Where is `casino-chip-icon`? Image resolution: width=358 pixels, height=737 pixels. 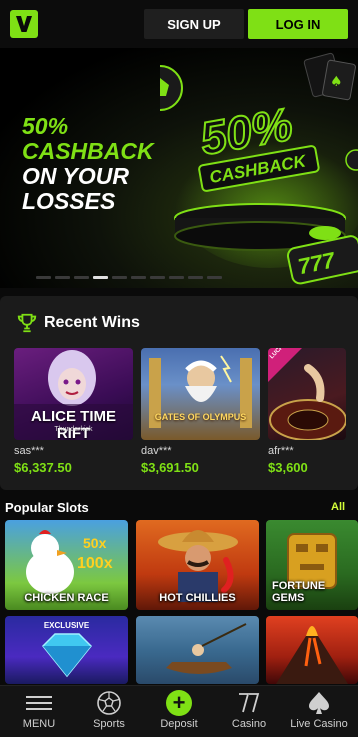 casino-chip-icon is located at coordinates (325, 233).